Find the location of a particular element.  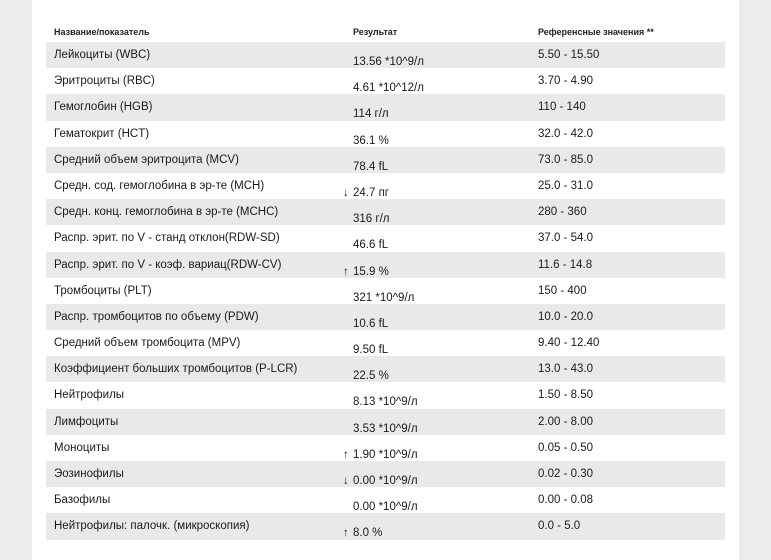

row-result-value: 4.61 *10^12/л is located at coordinates (388, 88).